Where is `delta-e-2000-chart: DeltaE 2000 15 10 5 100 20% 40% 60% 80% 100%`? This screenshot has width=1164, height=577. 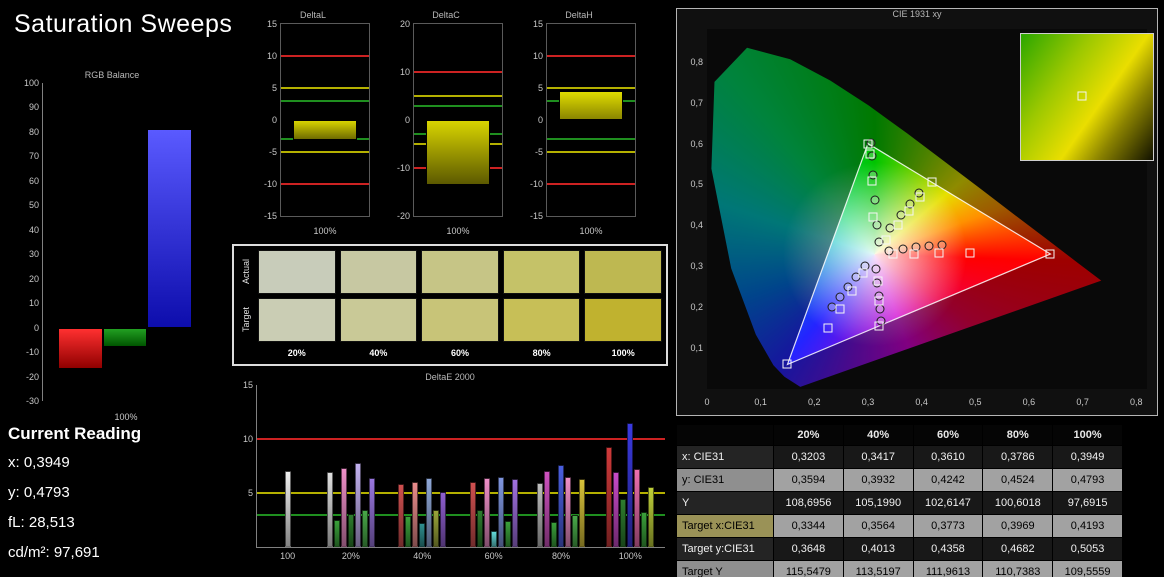 delta-e-2000-chart: DeltaE 2000 15 10 5 100 20% 40% 60% 80% 100% is located at coordinates (450, 472).